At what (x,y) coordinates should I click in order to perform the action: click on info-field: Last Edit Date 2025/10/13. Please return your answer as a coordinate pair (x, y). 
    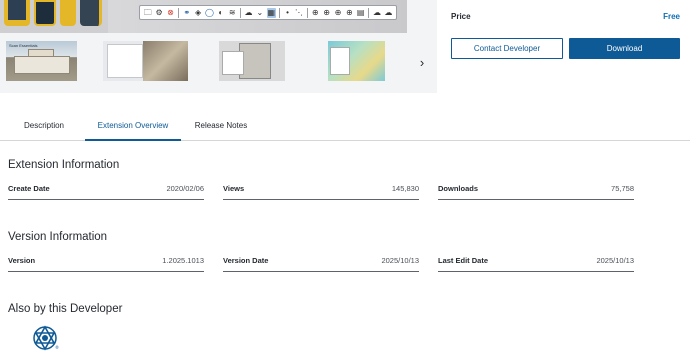
    Looking at the image, I should click on (536, 264).